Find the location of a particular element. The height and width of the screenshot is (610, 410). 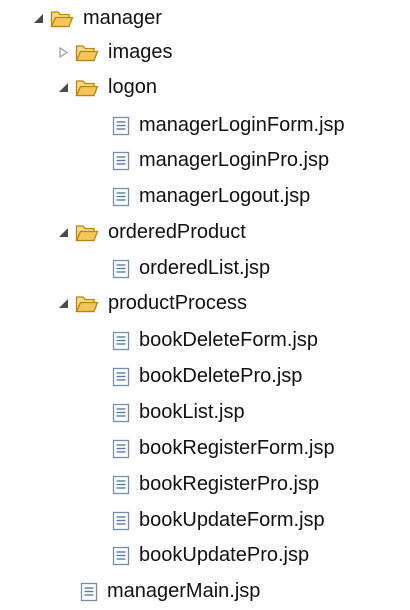

tree-node-file: managerLoginPro.jsp is located at coordinates (220, 160).